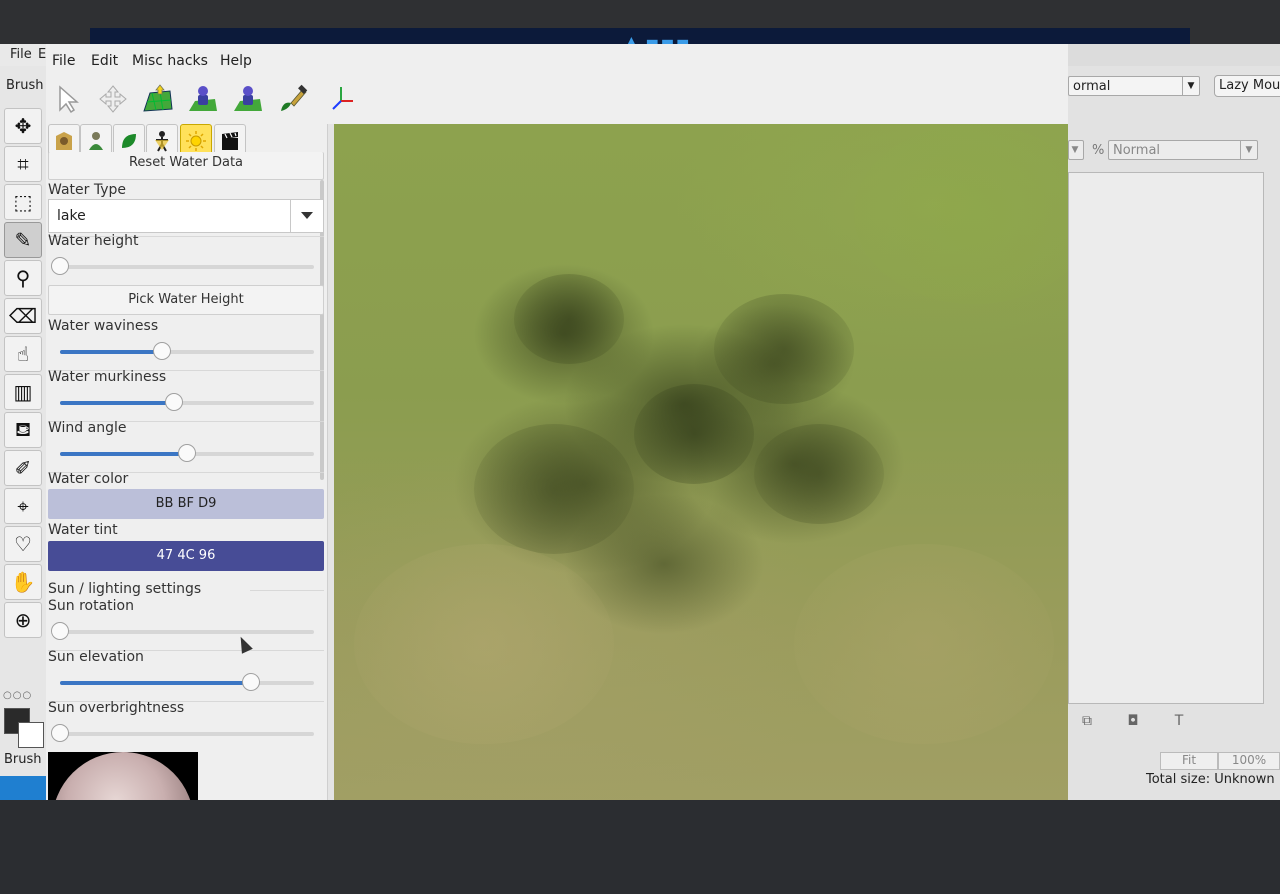  I want to click on blend-mode-select: ormal ▼, so click(1134, 86).